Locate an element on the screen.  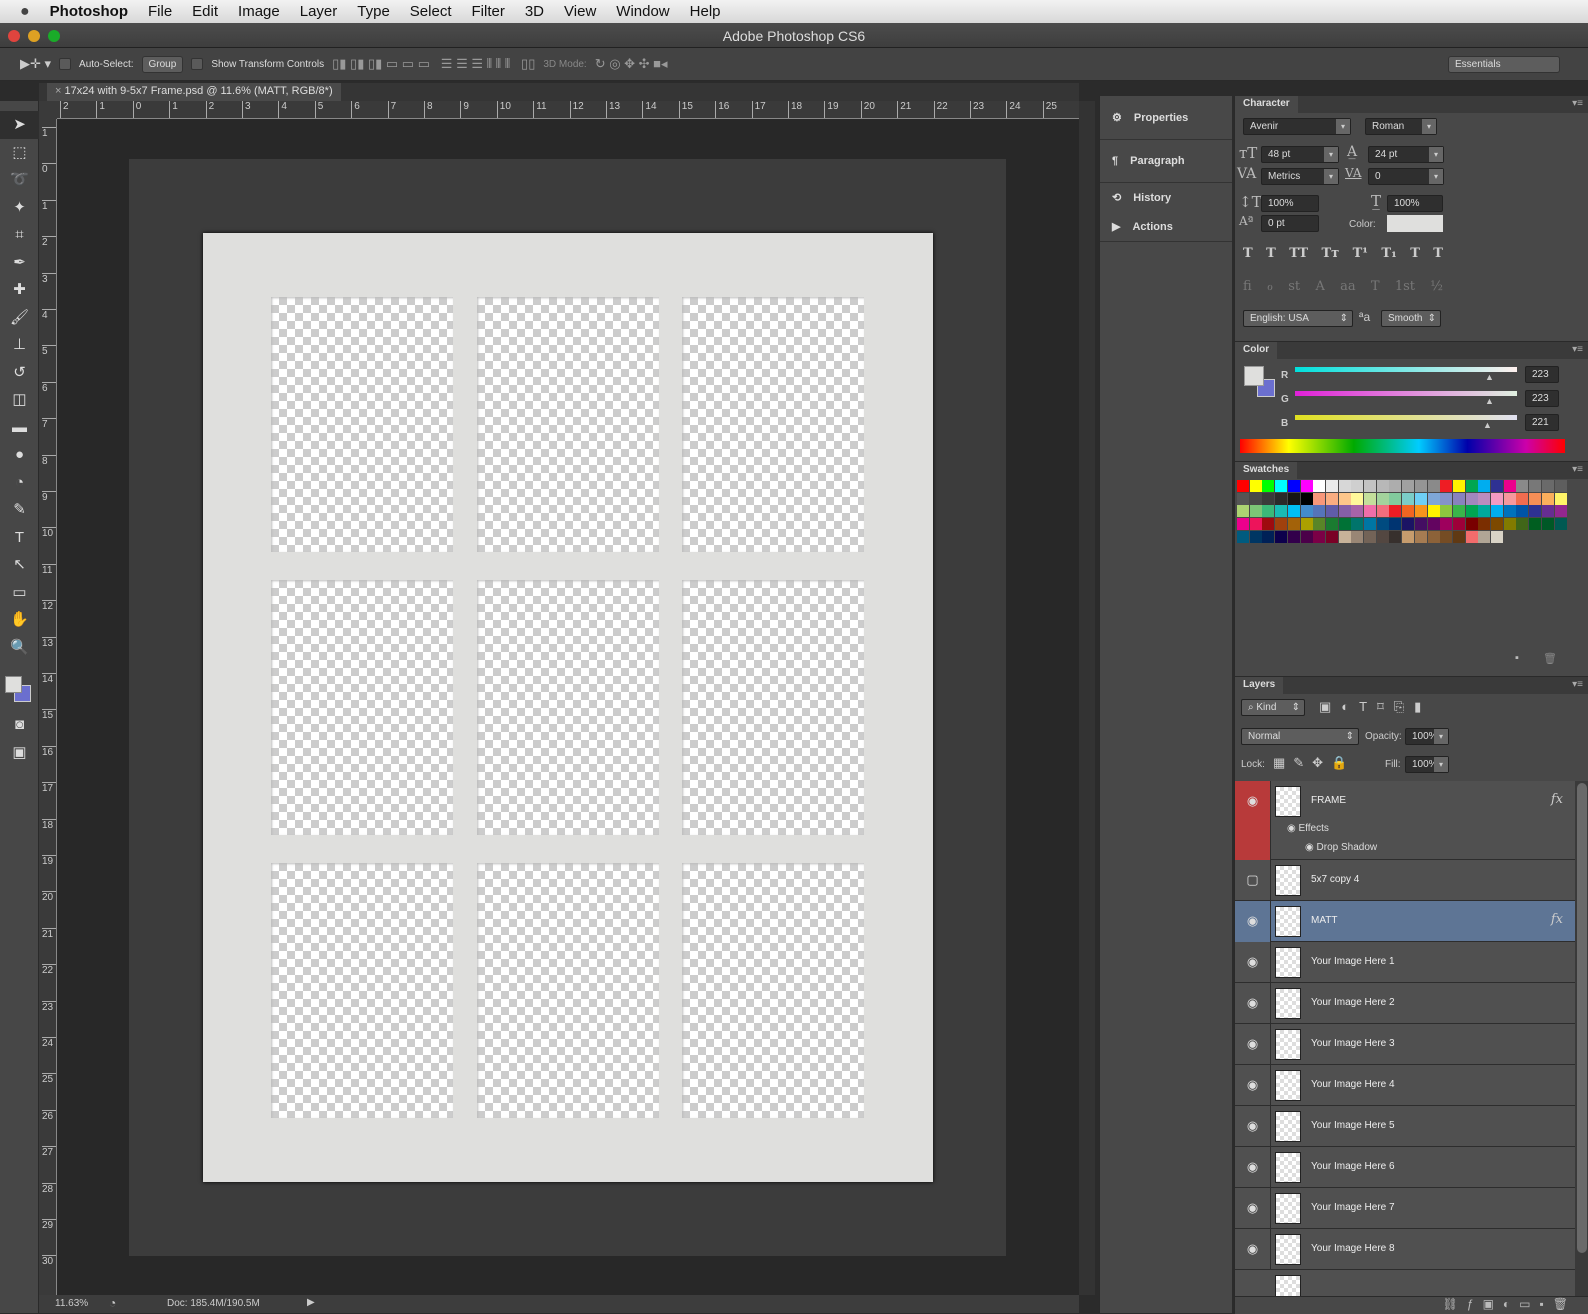
eraser-tool-icon: ◫ is located at coordinates (19, 400).